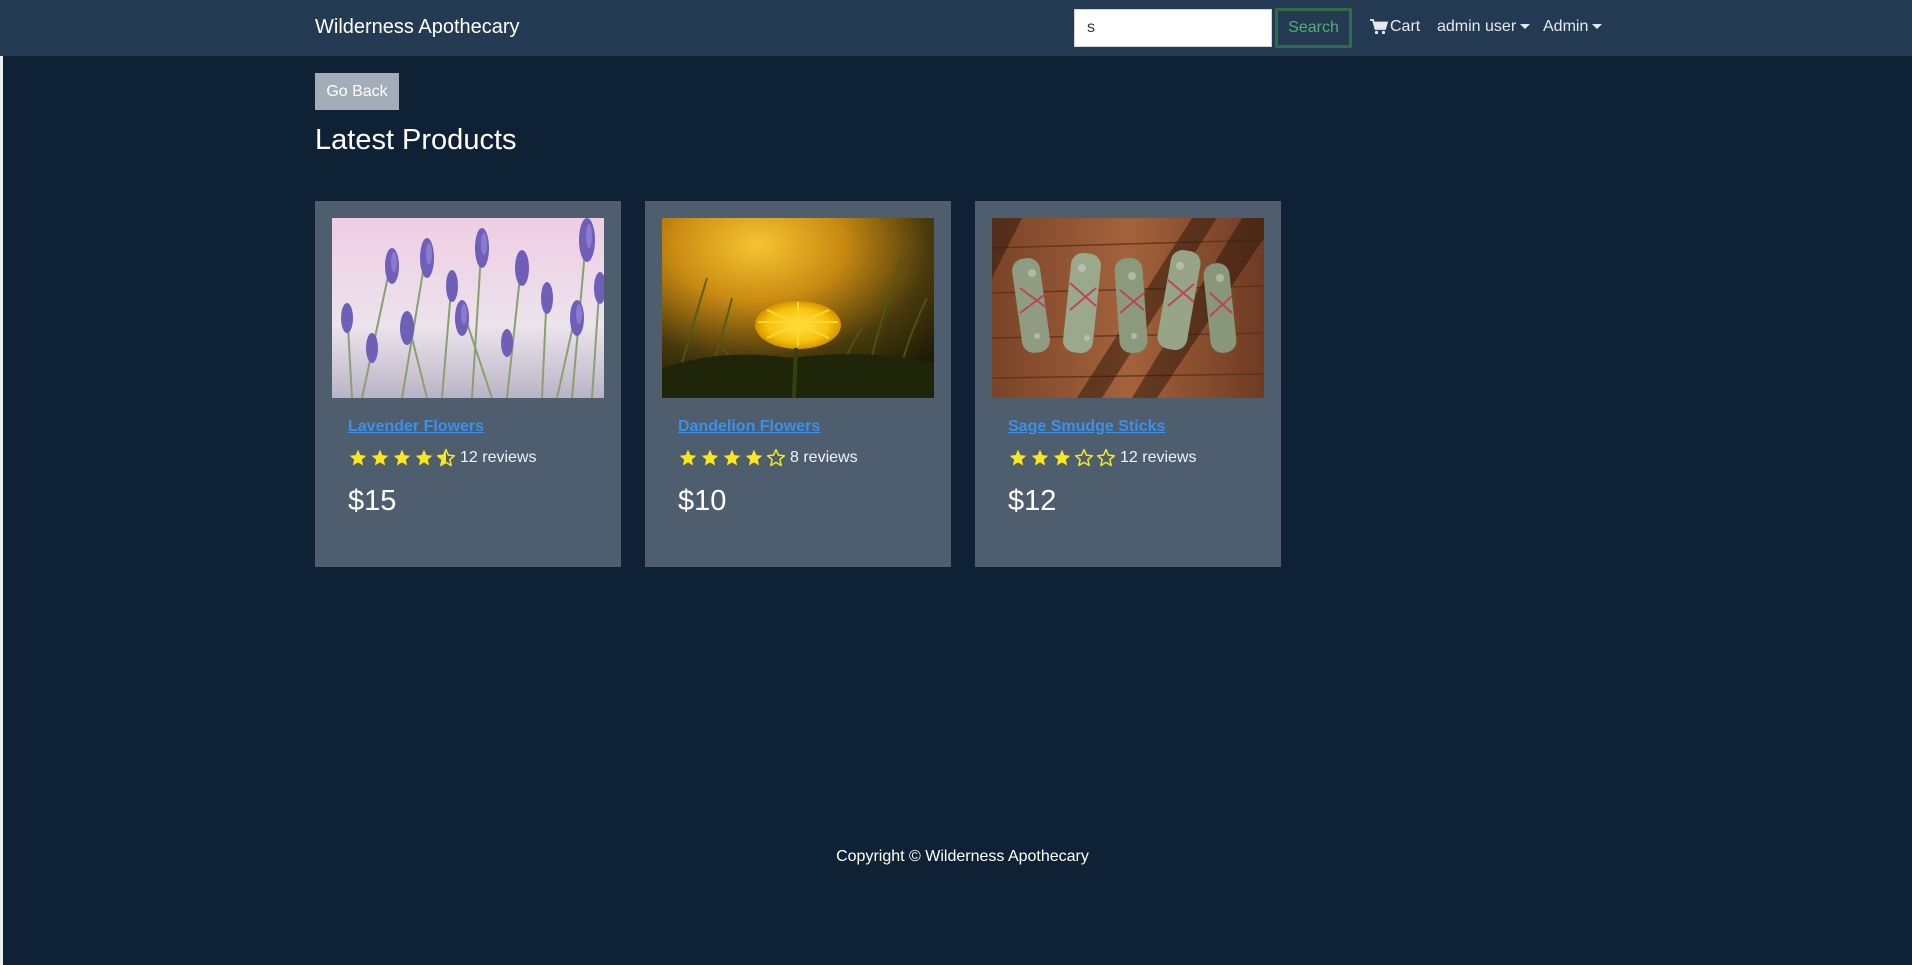 This screenshot has width=1912, height=965. I want to click on cart-icon, so click(1379, 27).